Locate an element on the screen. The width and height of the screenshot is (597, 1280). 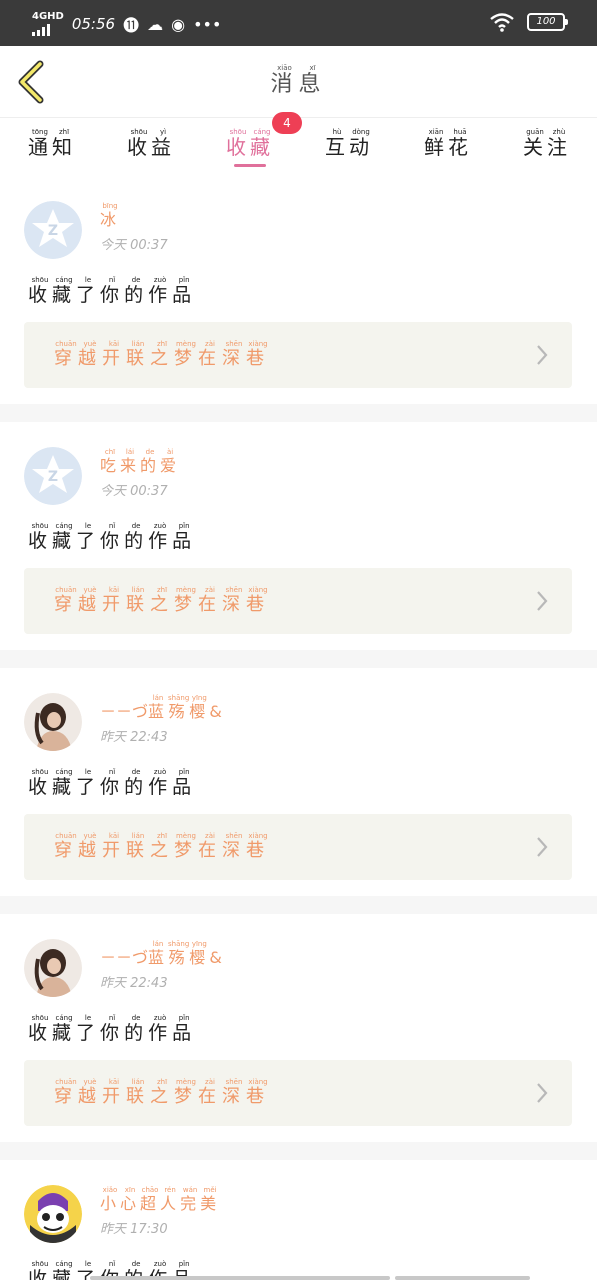
tab-earnings: 收shōu益yì is located at coordinates (151, 144).